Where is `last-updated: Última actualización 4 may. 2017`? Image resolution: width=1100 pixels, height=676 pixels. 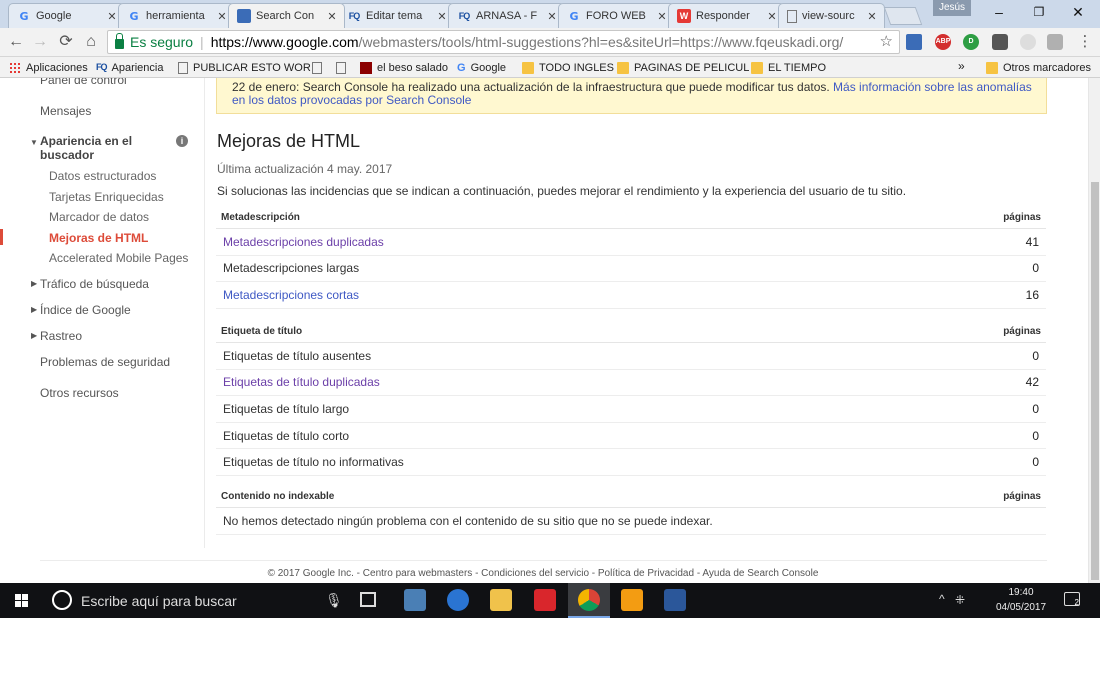 last-updated: Última actualización 4 may. 2017 is located at coordinates (305, 169).